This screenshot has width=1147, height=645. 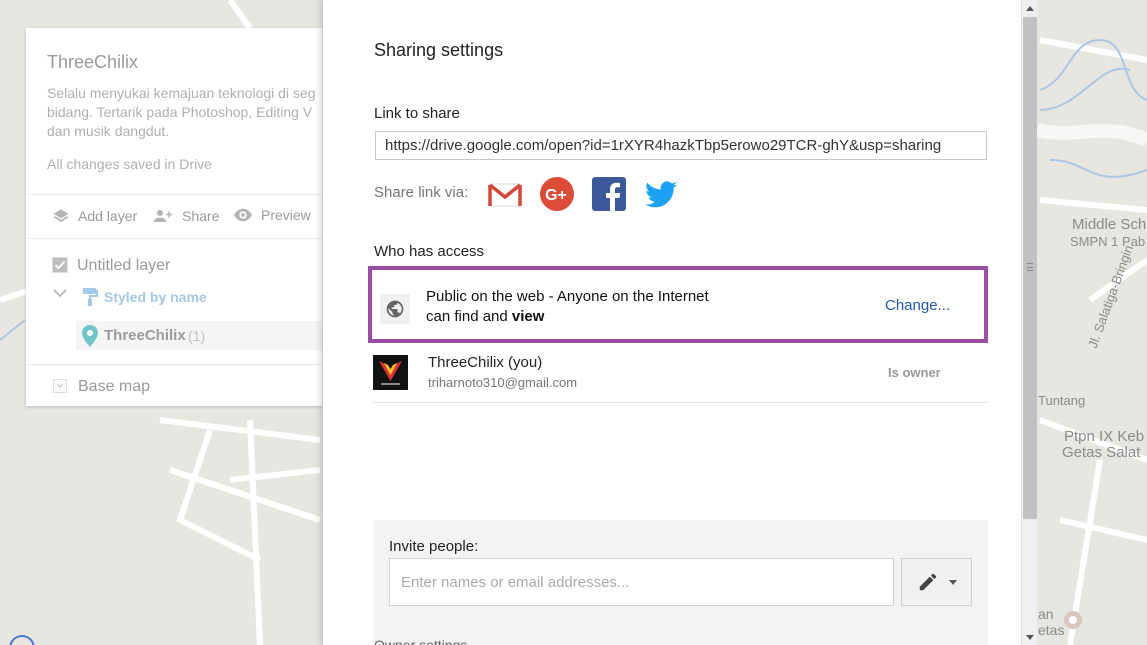 I want to click on google-plus-icon: G+, so click(x=557, y=194).